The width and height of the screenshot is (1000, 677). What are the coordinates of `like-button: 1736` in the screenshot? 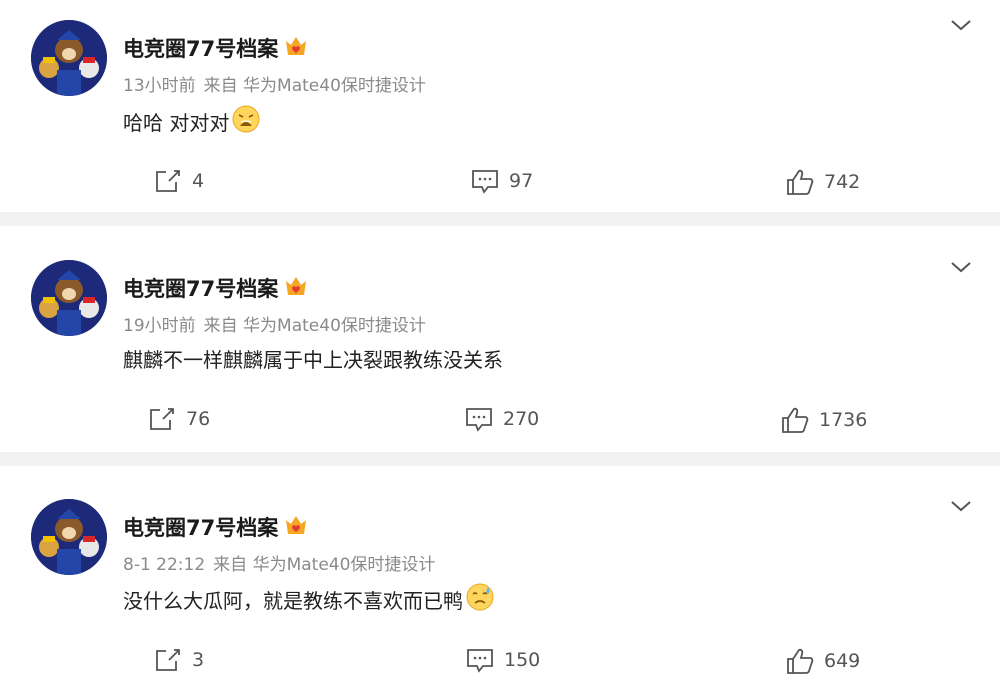 It's located at (824, 420).